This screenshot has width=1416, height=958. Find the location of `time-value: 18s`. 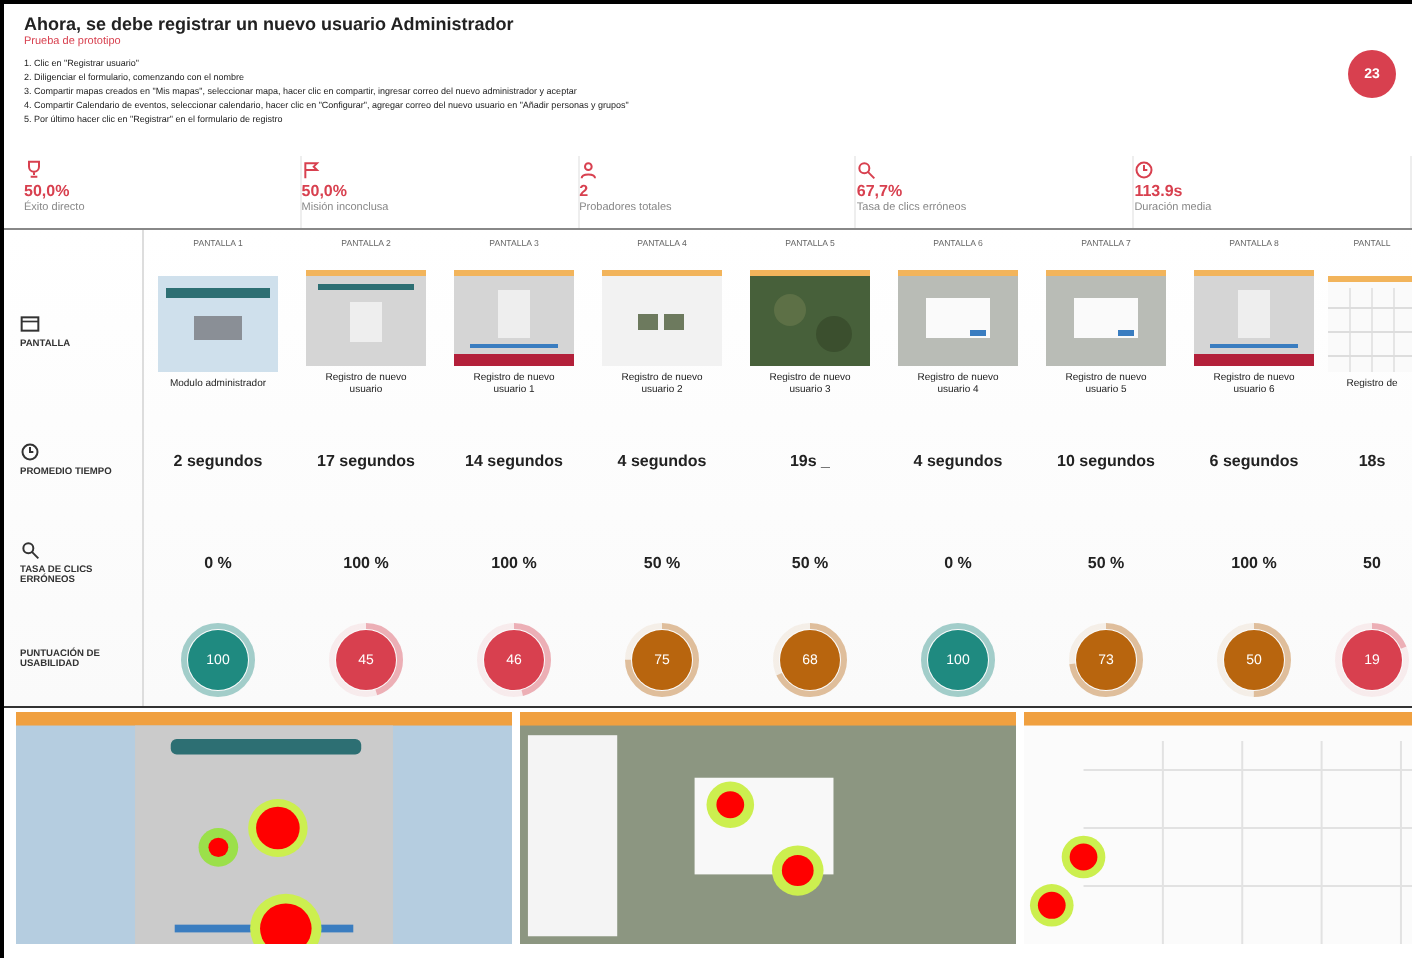

time-value: 18s is located at coordinates (1372, 460).